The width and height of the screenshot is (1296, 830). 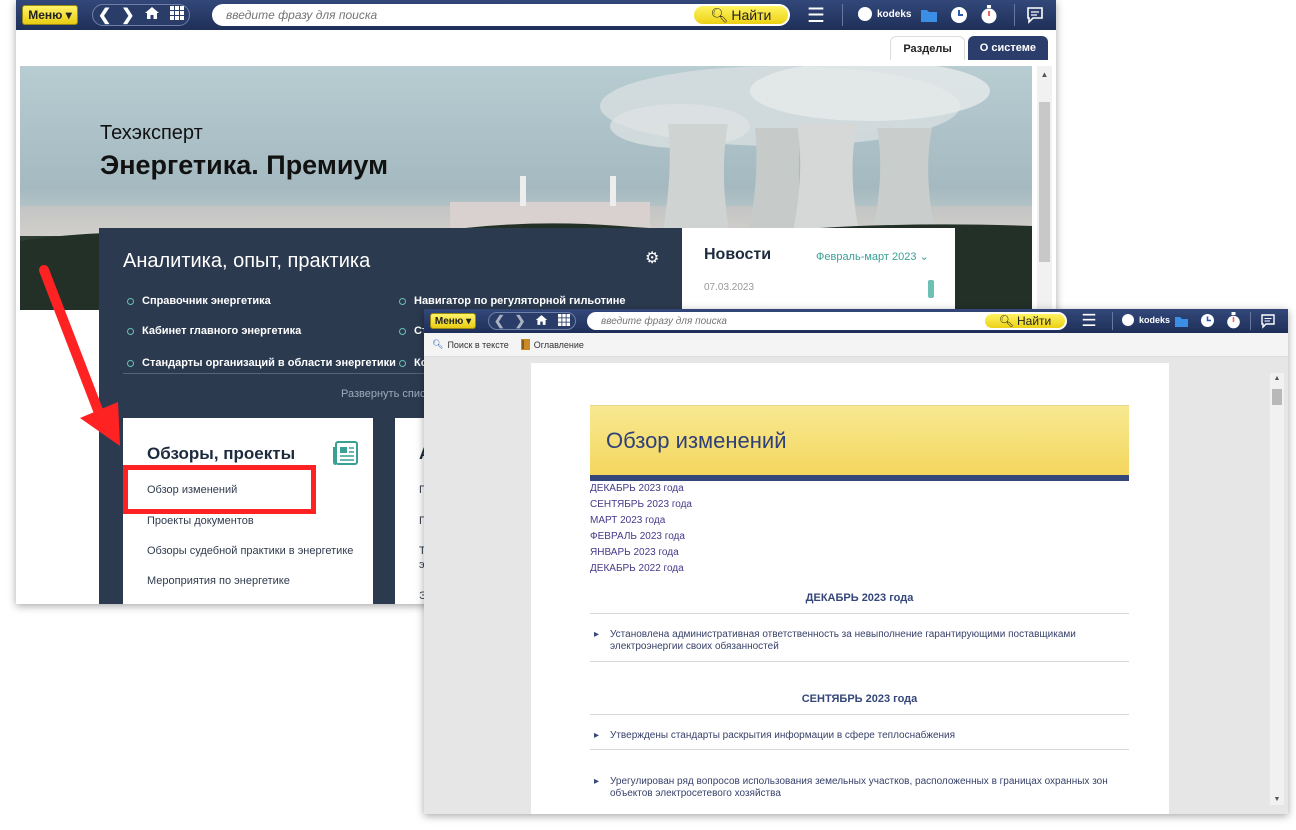 What do you see at coordinates (924, 257) in the screenshot?
I see `chevron-down-icon: ⌄` at bounding box center [924, 257].